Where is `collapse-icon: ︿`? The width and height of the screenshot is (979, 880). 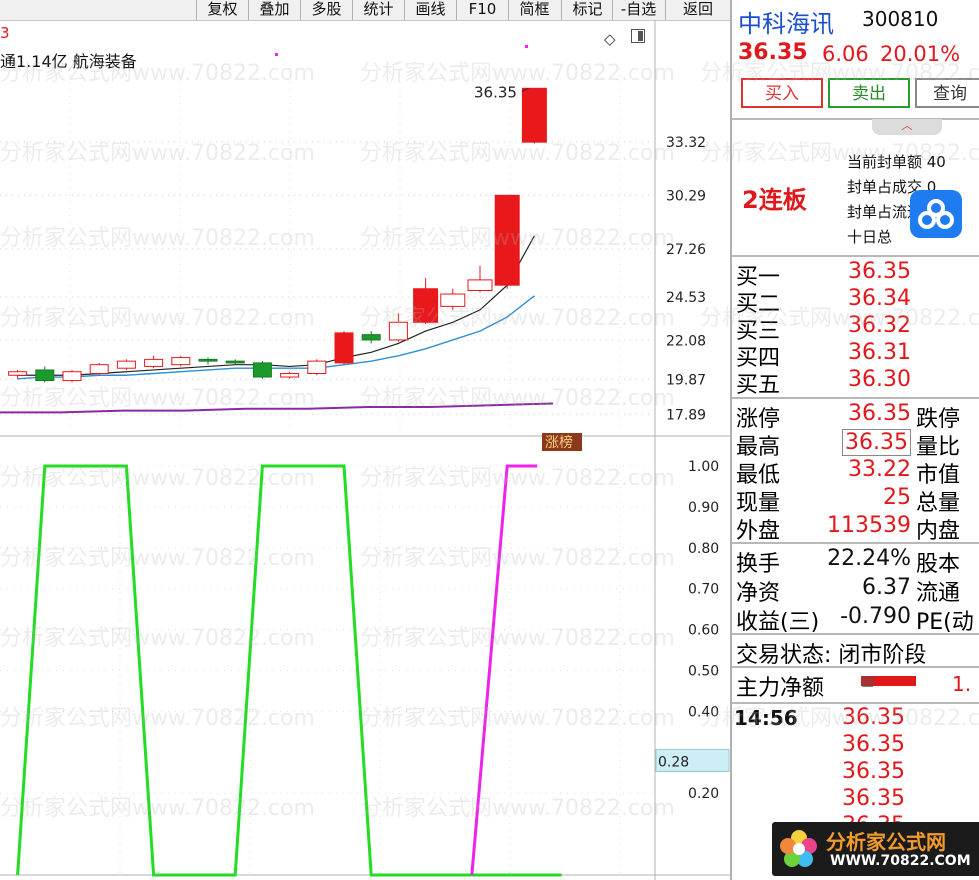
collapse-icon: ︿ is located at coordinates (907, 127).